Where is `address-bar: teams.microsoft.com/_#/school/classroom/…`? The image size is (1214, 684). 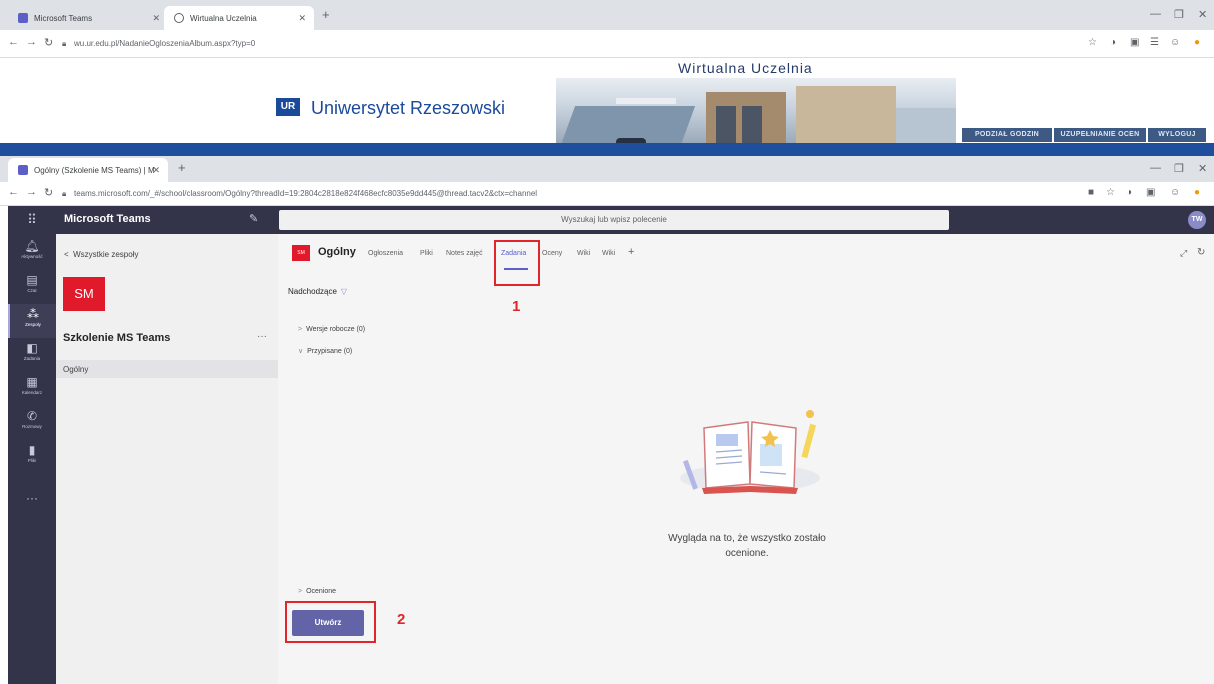
address-bar: teams.microsoft.com/_#/school/classroom/… is located at coordinates (305, 193).